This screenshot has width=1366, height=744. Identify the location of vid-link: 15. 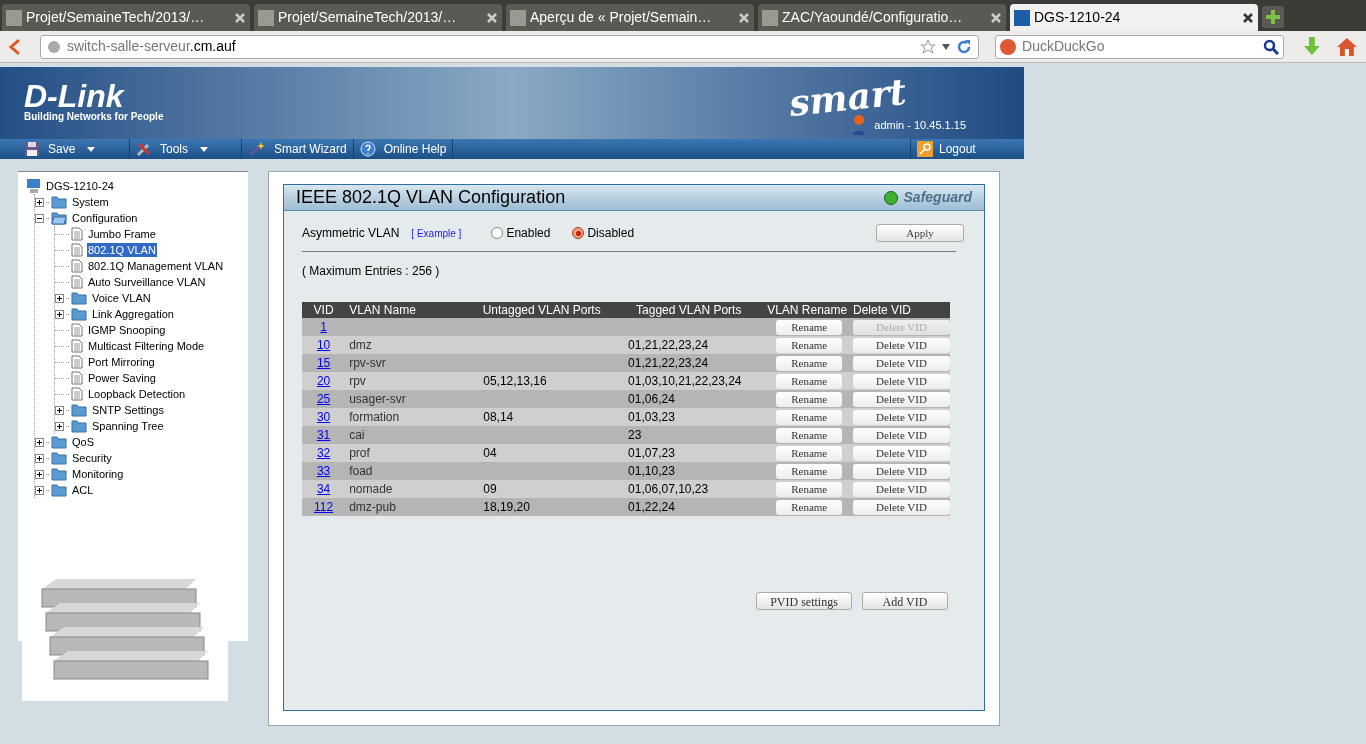
(323, 363).